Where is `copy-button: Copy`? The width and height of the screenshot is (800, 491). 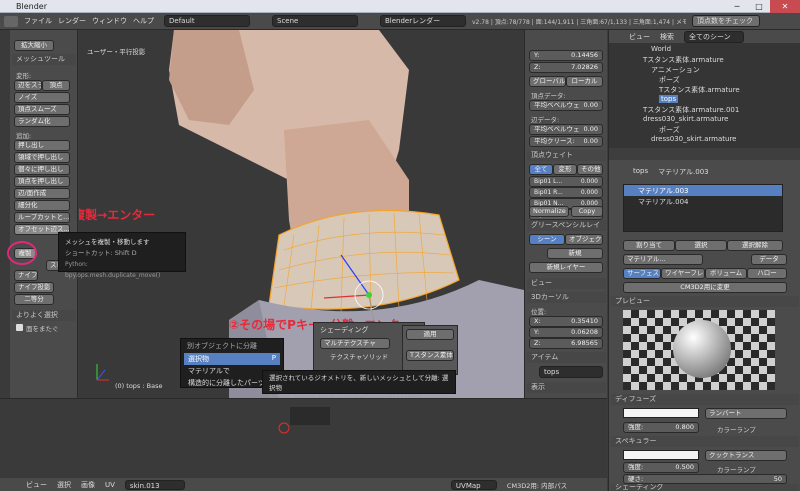
copy-button: Copy is located at coordinates (587, 211).